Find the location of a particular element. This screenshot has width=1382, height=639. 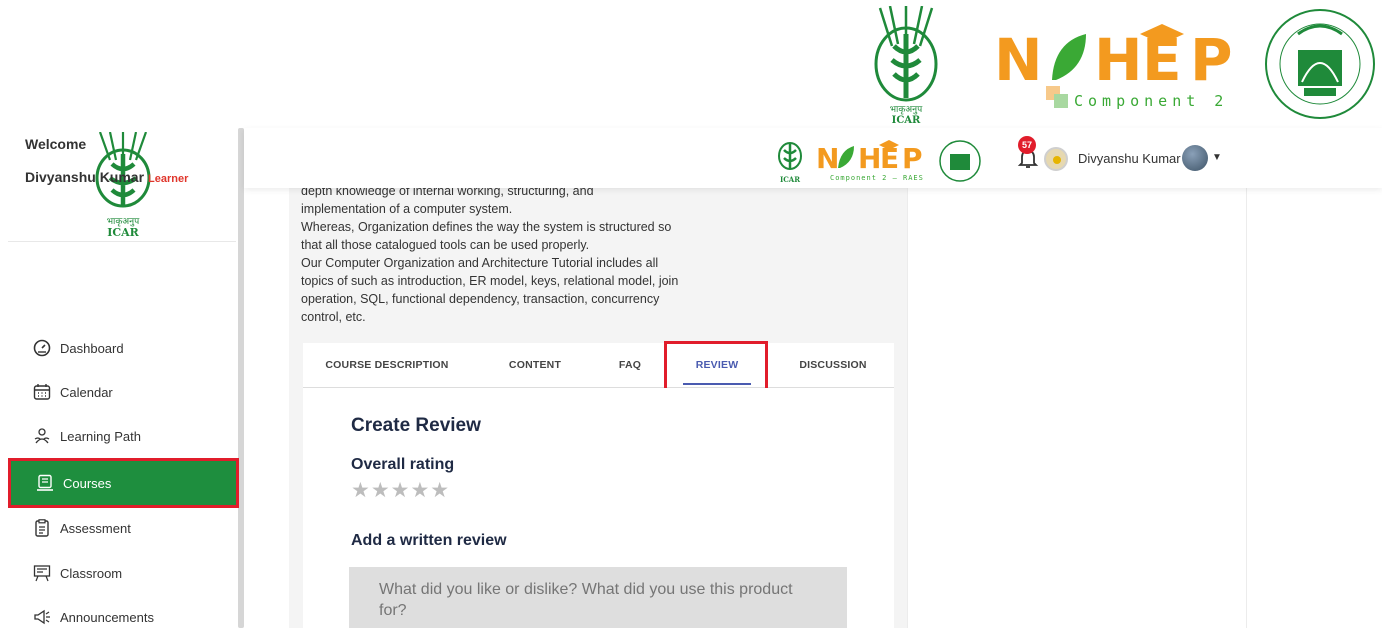

description-line: implementation of a computer system. is located at coordinates (407, 209).